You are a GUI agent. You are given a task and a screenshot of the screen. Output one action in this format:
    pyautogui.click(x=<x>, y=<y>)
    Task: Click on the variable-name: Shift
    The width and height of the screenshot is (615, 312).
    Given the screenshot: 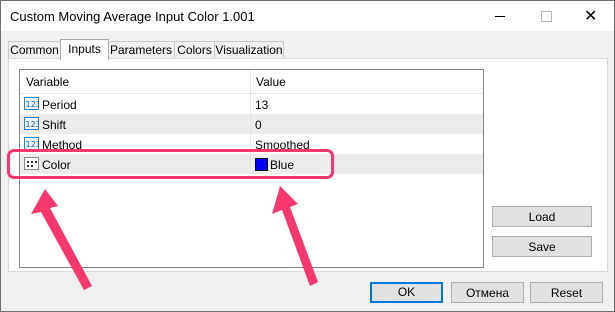 What is the action you would take?
    pyautogui.click(x=54, y=125)
    